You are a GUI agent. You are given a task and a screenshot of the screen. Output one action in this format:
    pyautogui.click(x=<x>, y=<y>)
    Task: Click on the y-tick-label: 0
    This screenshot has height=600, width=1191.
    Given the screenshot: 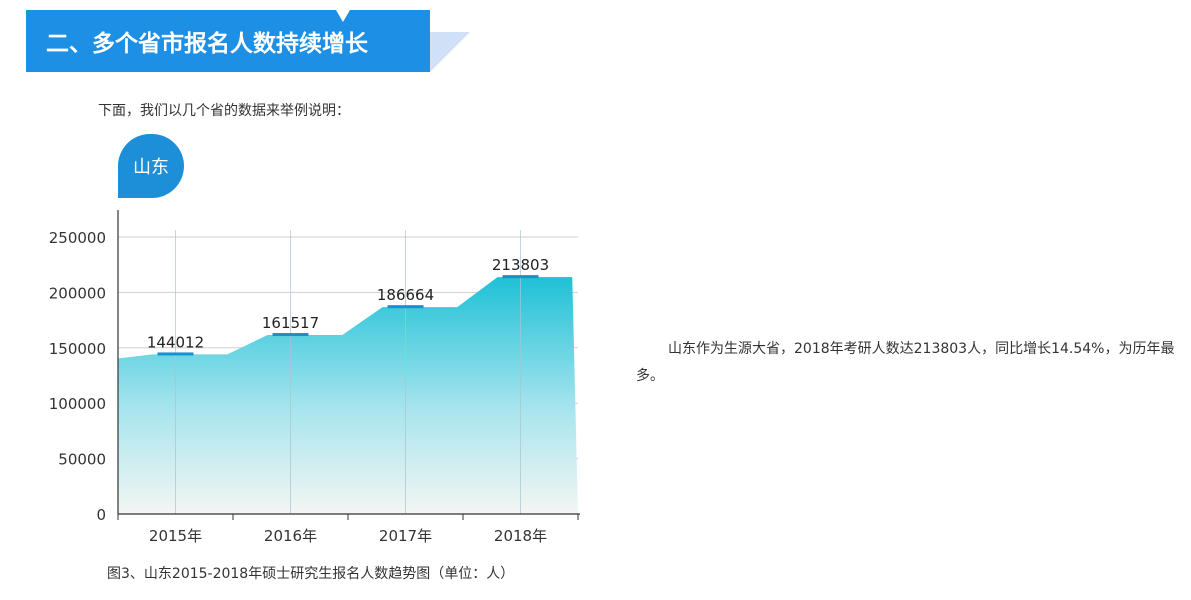 What is the action you would take?
    pyautogui.click(x=101, y=515)
    